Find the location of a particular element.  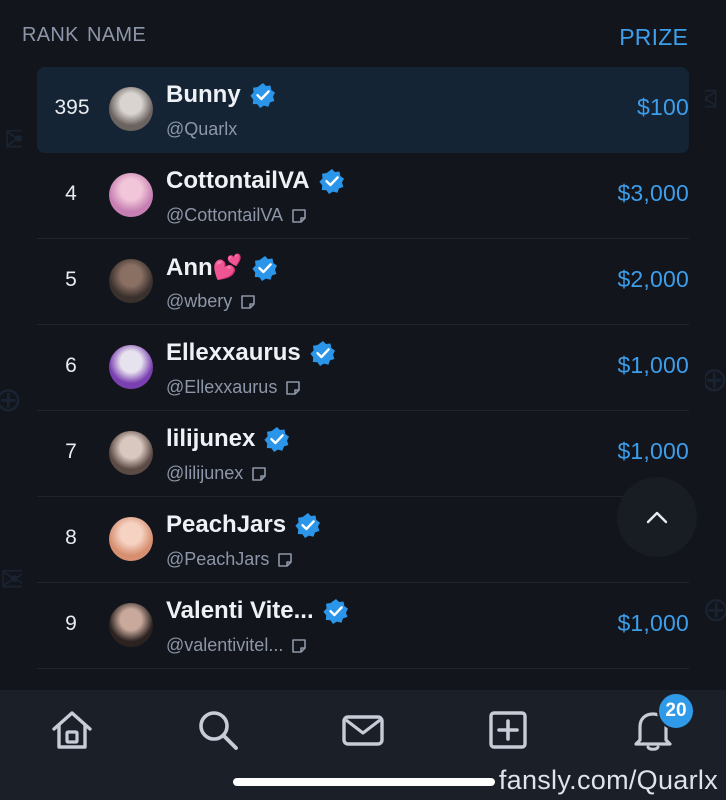

username-handle: @CottontailVA is located at coordinates (236, 215).